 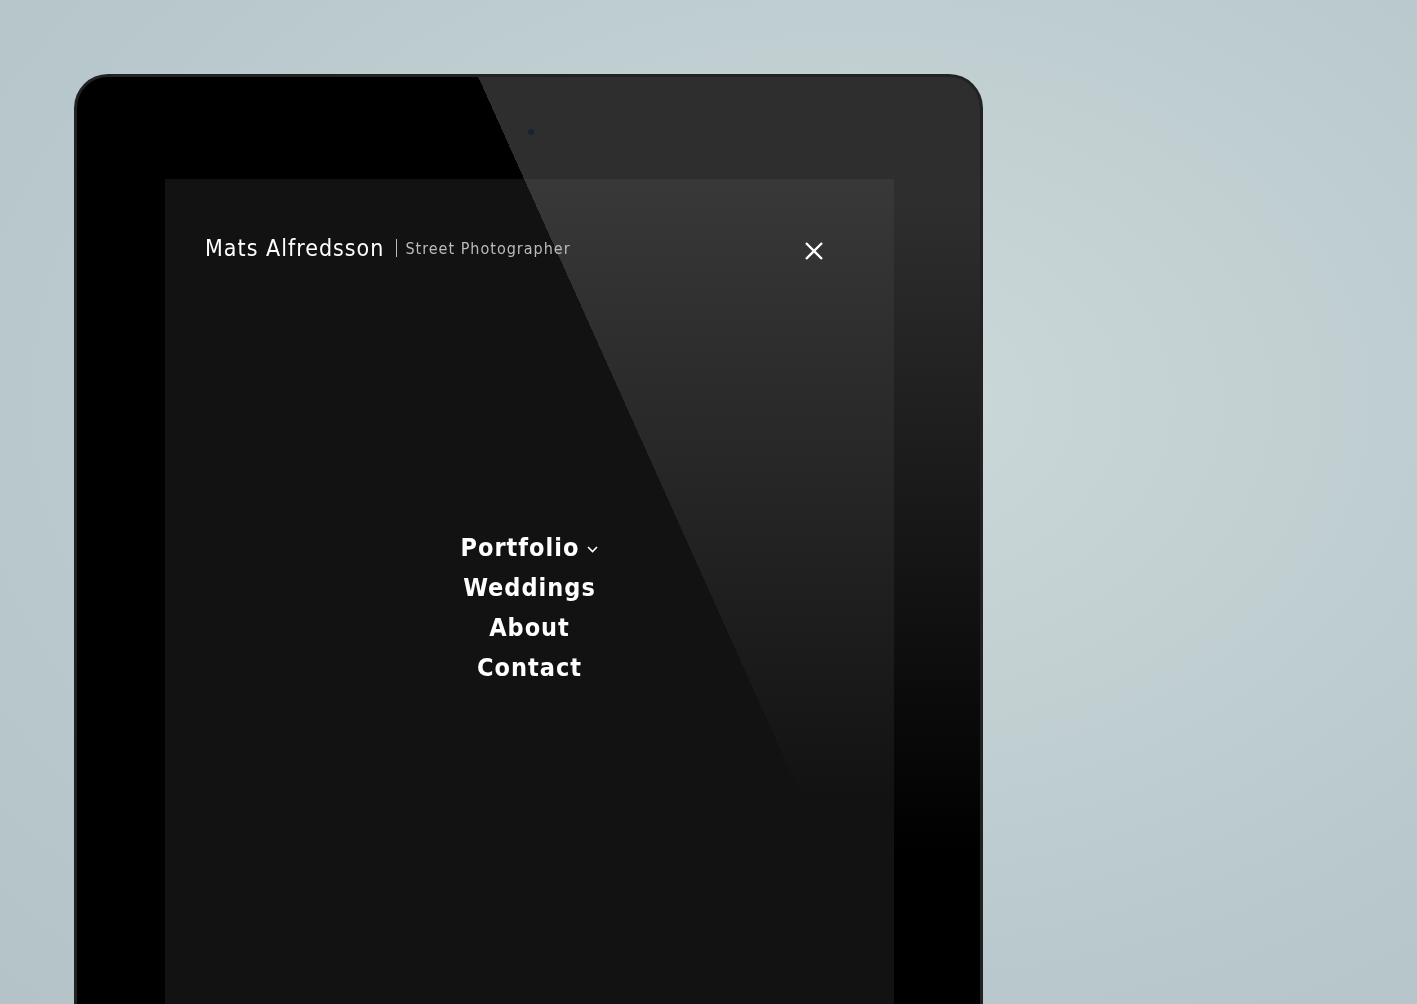 What do you see at coordinates (488, 248) in the screenshot?
I see `site-subtitle: Street Photographer` at bounding box center [488, 248].